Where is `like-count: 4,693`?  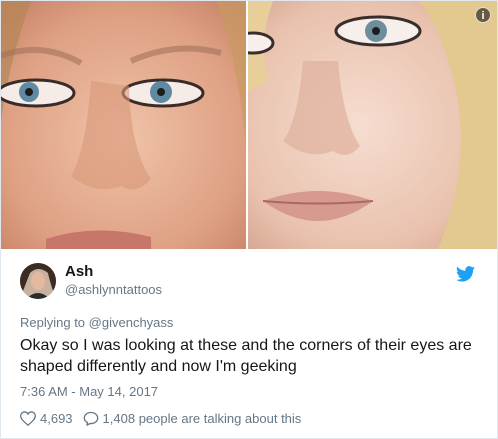 like-count: 4,693 is located at coordinates (56, 418).